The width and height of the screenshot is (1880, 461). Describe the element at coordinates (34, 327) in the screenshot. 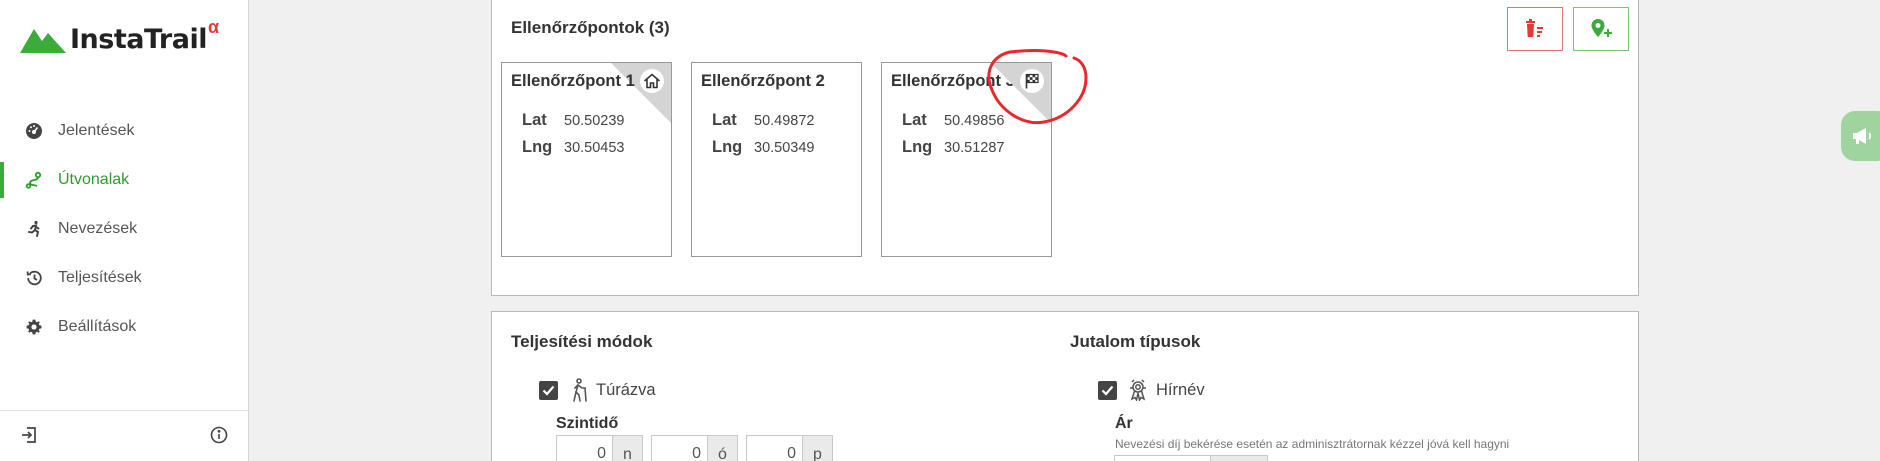

I see `gear-icon` at that location.